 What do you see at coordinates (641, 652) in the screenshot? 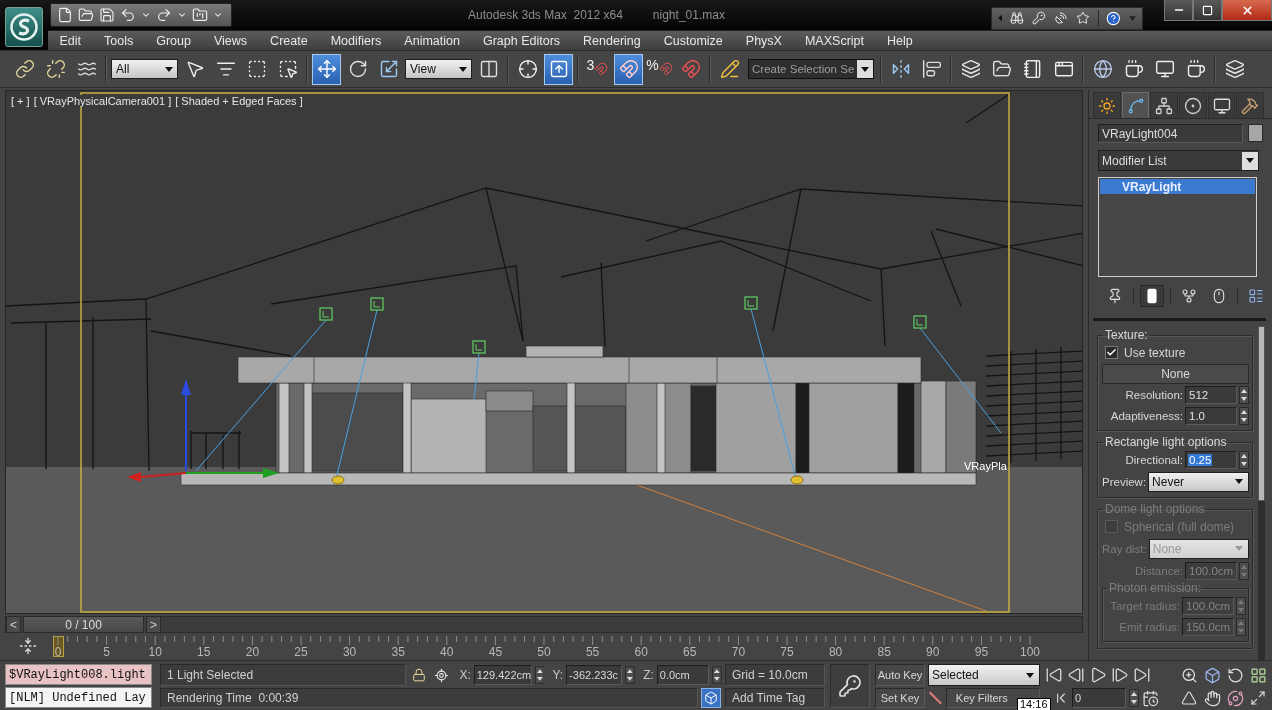
I see `frame-number: 60` at bounding box center [641, 652].